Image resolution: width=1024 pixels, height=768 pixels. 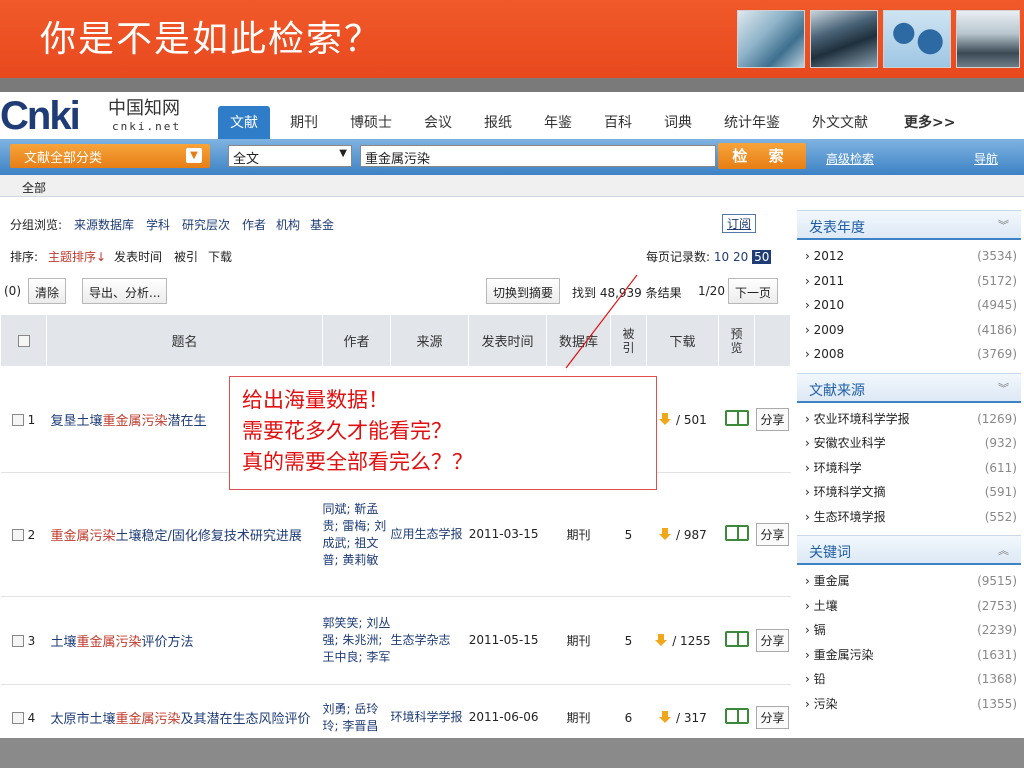 I want to click on filter-item: › 污染 (1355), so click(x=909, y=704).